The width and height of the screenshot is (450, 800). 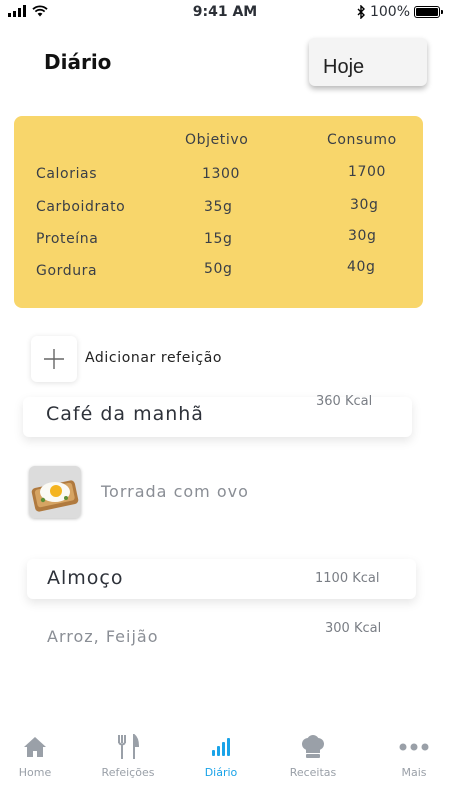 What do you see at coordinates (414, 747) in the screenshot?
I see `more-icon` at bounding box center [414, 747].